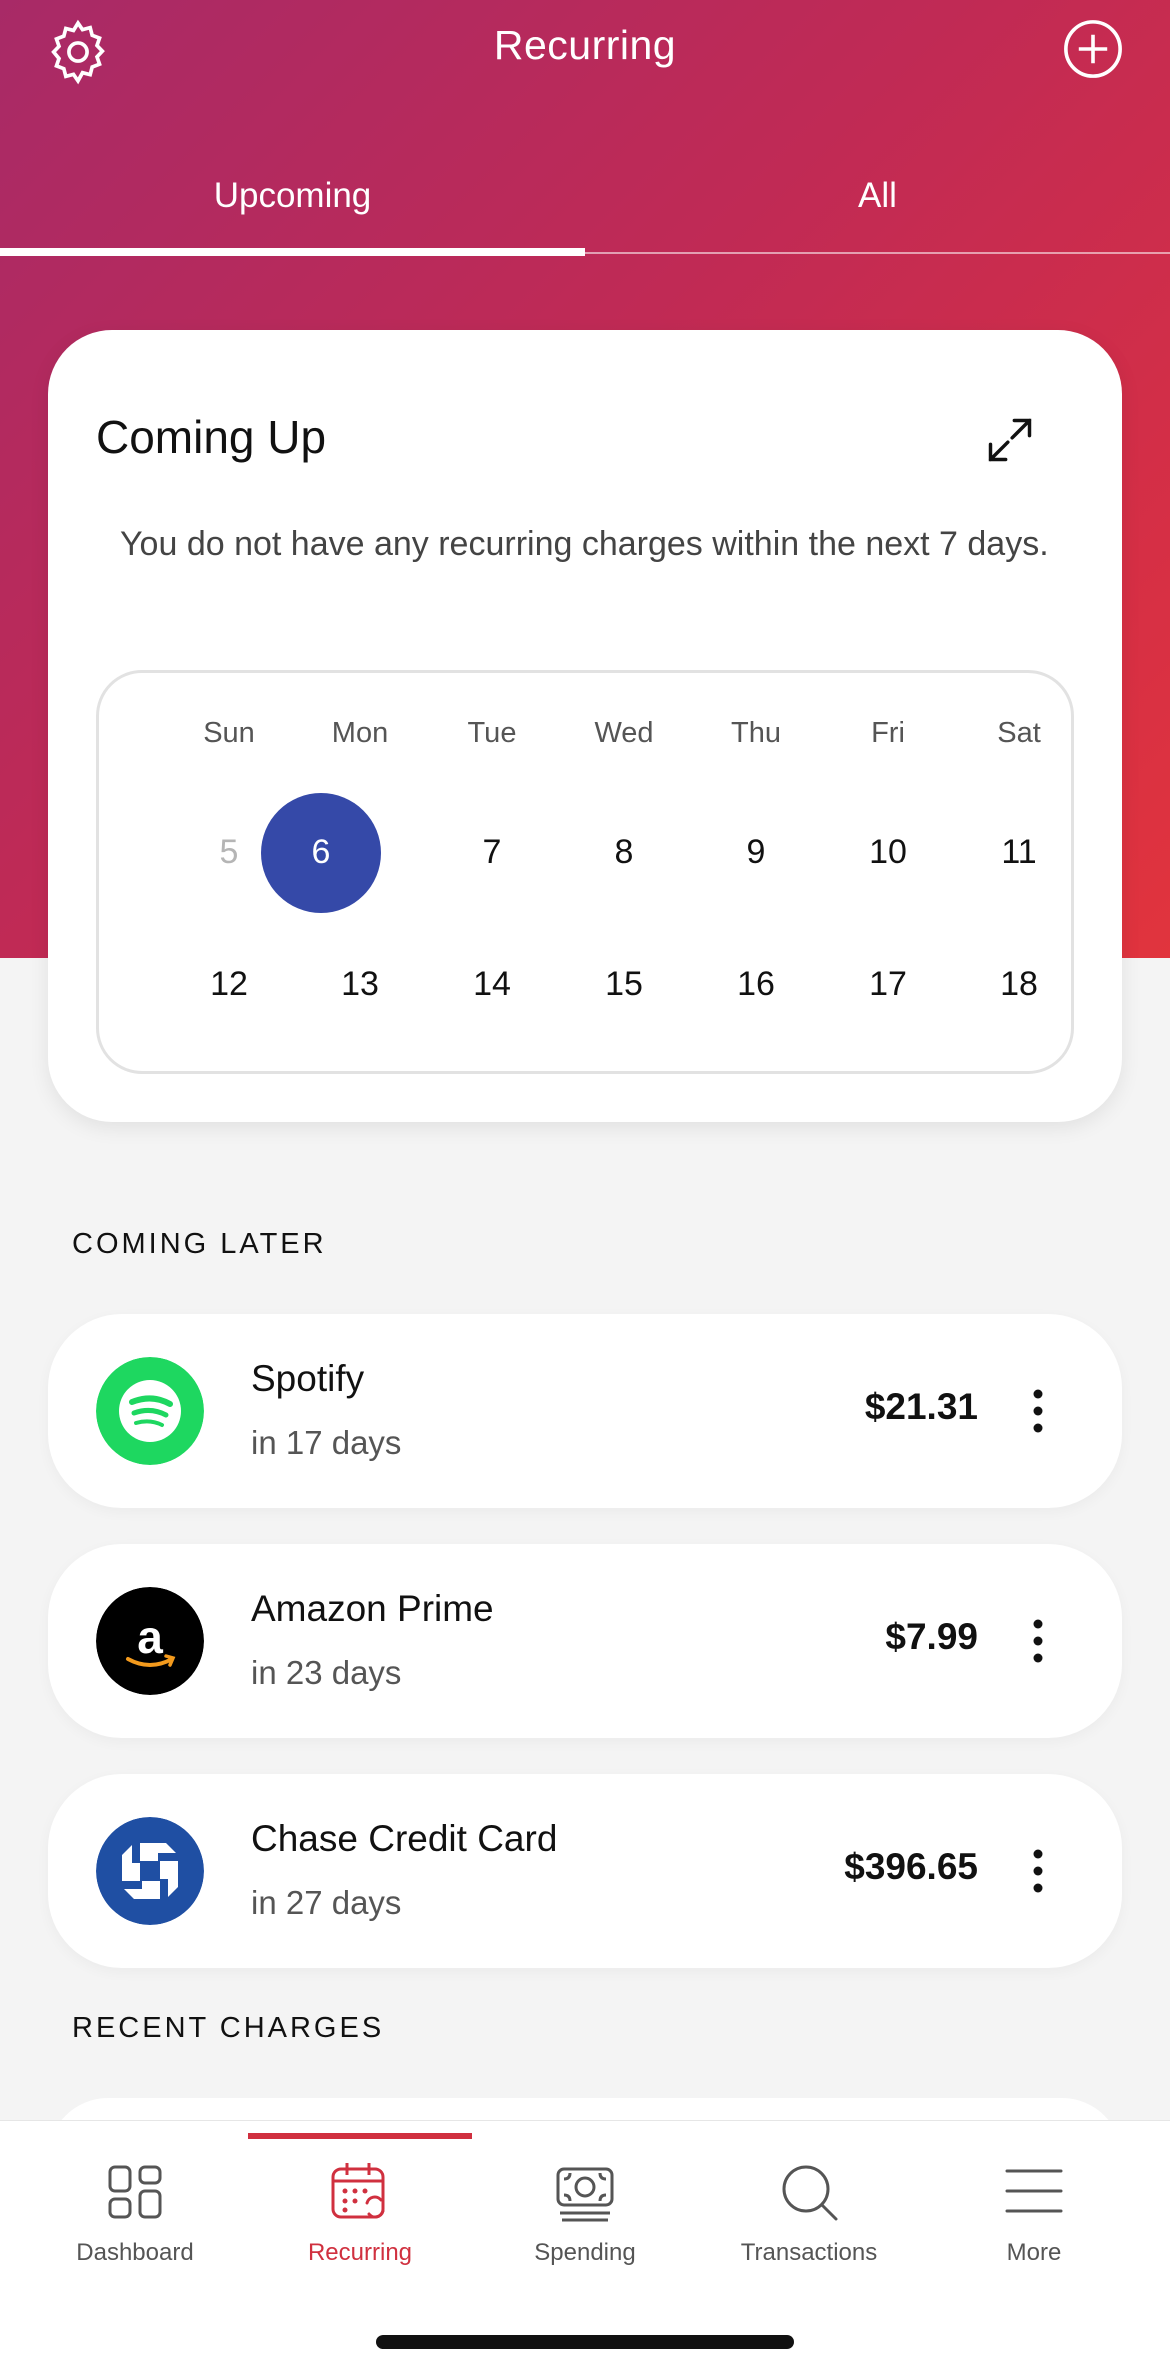  I want to click on nav-label: More, so click(1034, 2252).